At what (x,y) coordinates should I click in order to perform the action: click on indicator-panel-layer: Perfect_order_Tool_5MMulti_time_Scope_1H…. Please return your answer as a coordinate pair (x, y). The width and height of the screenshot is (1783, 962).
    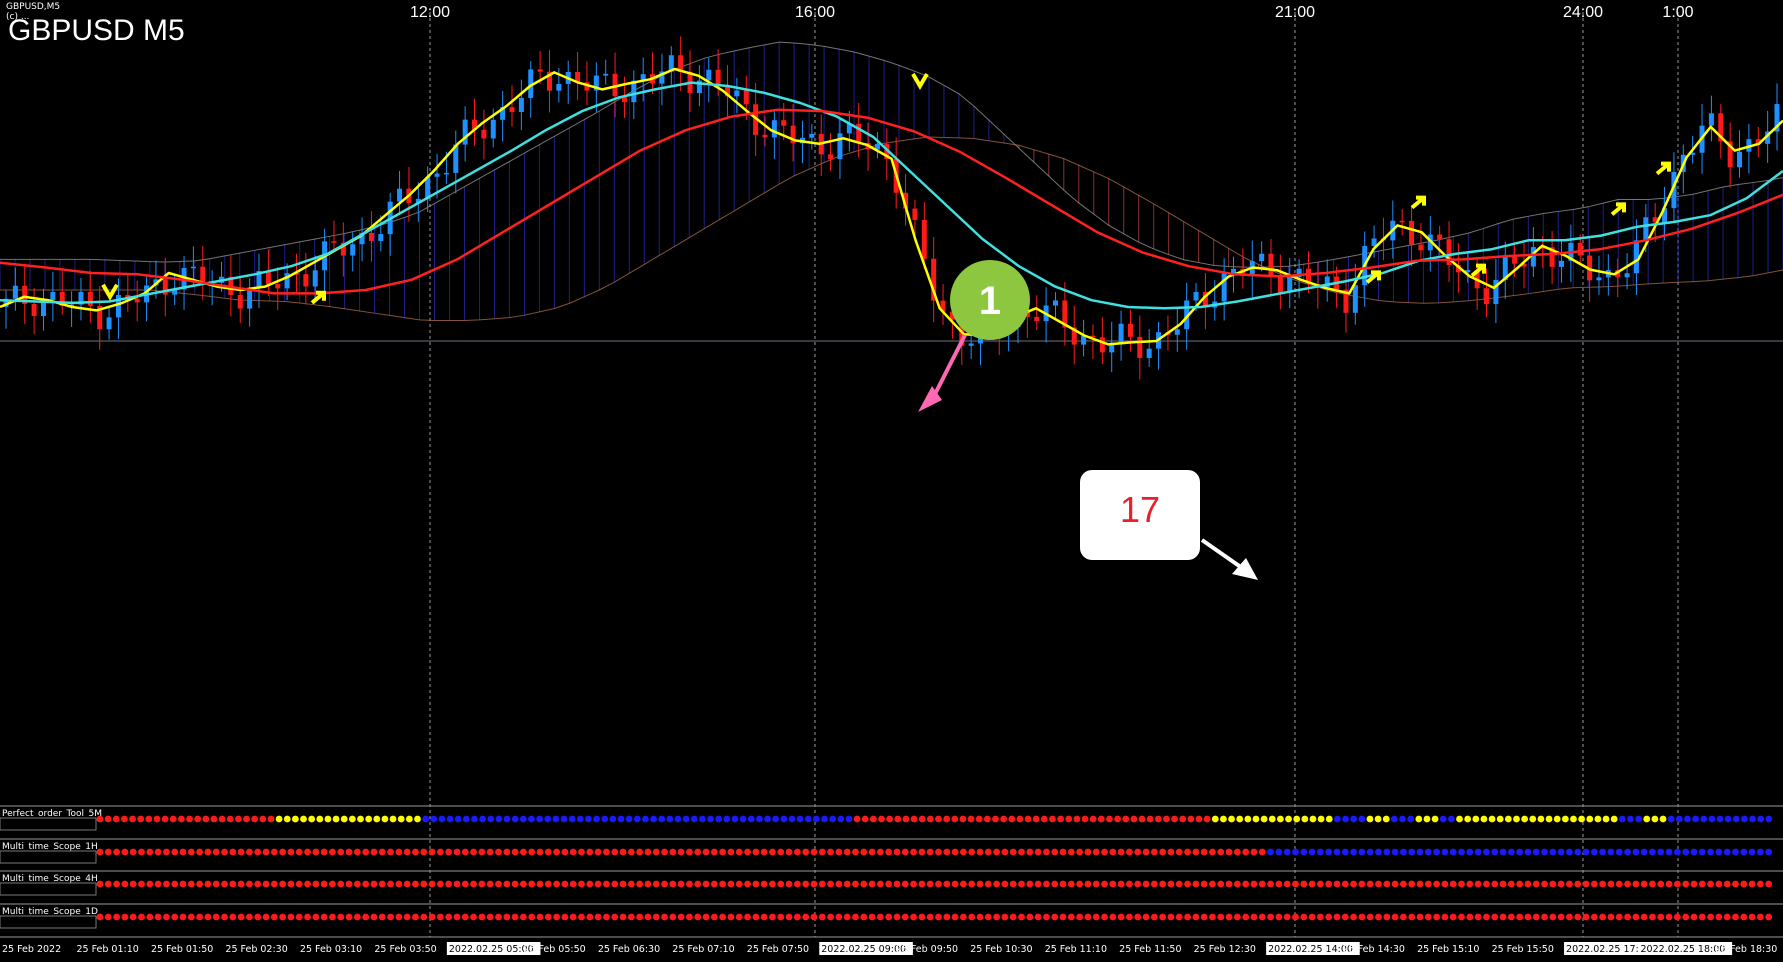
    Looking at the image, I should click on (891, 871).